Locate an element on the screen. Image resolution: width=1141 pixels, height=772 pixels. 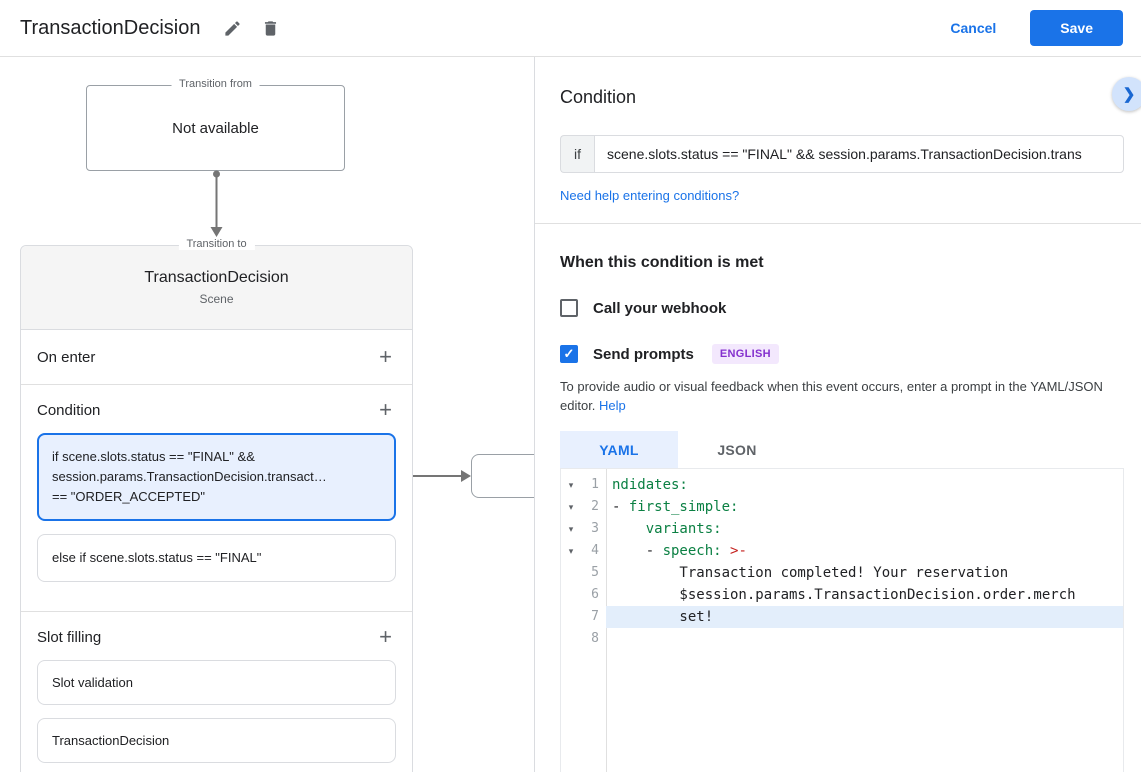
panel-title: Condition is located at coordinates (598, 97).